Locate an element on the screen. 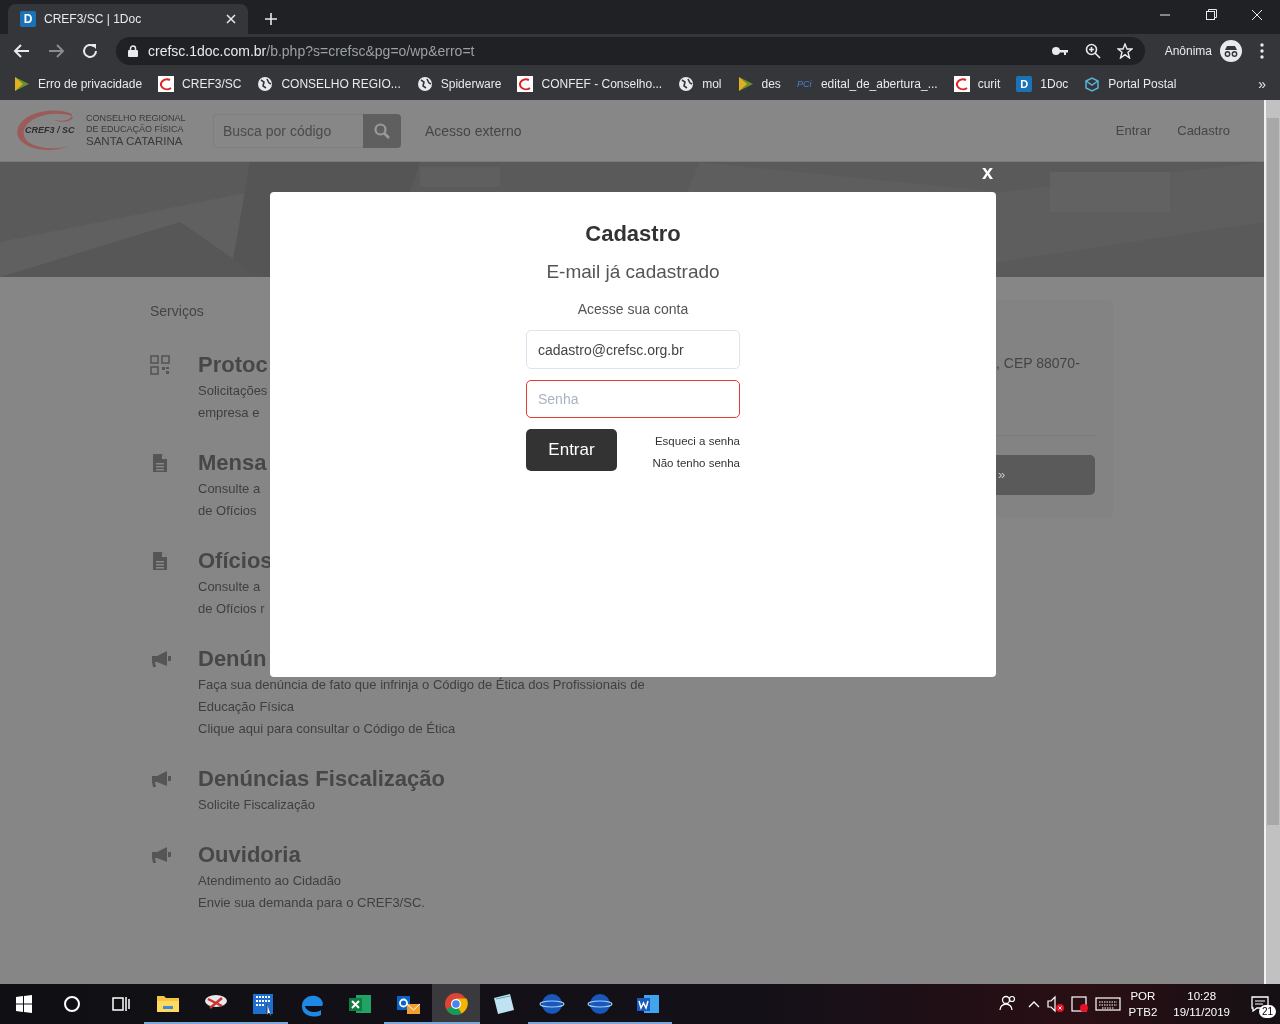 The image size is (1280, 1024). modal-subtitle: E-mail já cadastrado is located at coordinates (633, 272).